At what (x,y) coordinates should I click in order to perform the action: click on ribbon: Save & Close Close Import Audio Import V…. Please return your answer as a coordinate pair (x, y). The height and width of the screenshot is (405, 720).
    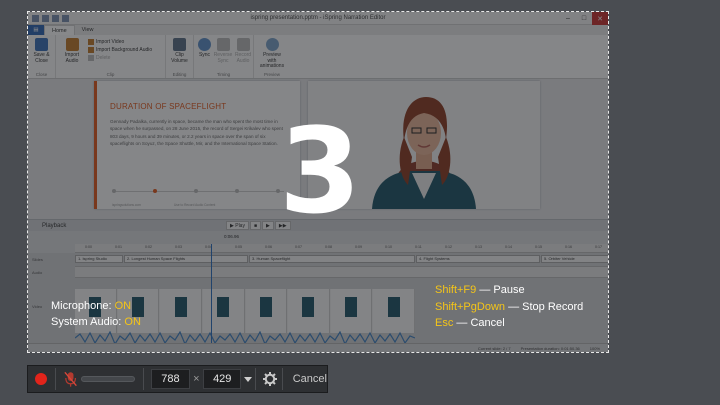
    Looking at the image, I should click on (318, 57).